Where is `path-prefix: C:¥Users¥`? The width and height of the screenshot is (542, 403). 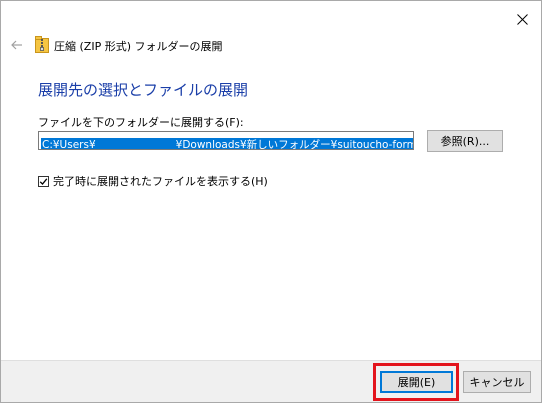
path-prefix: C:¥Users¥ is located at coordinates (69, 144).